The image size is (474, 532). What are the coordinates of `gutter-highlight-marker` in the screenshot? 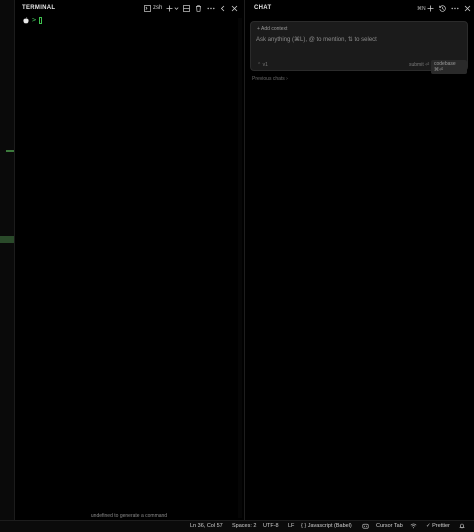 It's located at (7, 239).